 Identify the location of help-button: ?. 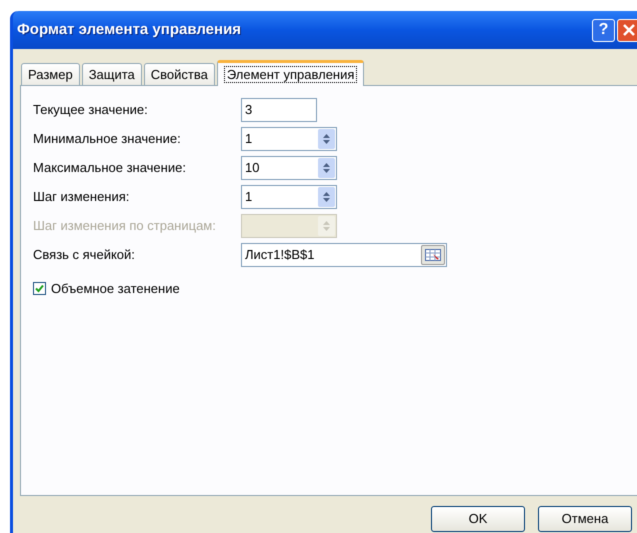
(603, 30).